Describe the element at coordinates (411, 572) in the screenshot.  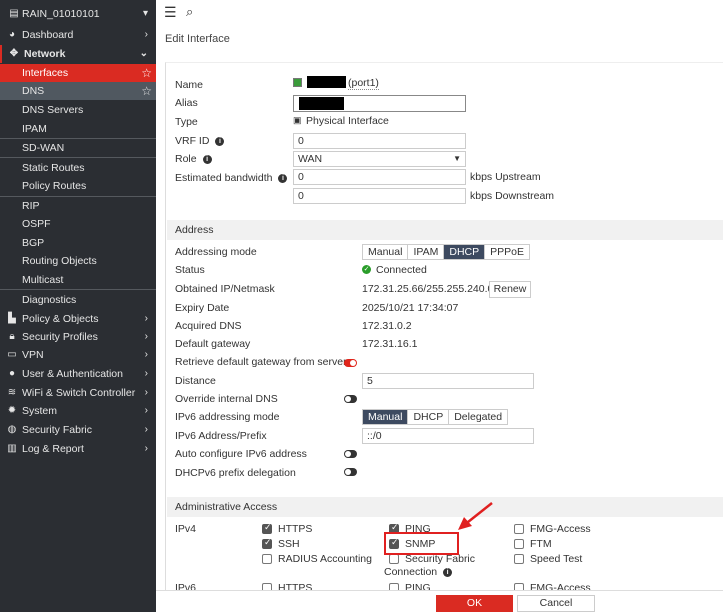
I see `sf-connection-text: Connection` at that location.